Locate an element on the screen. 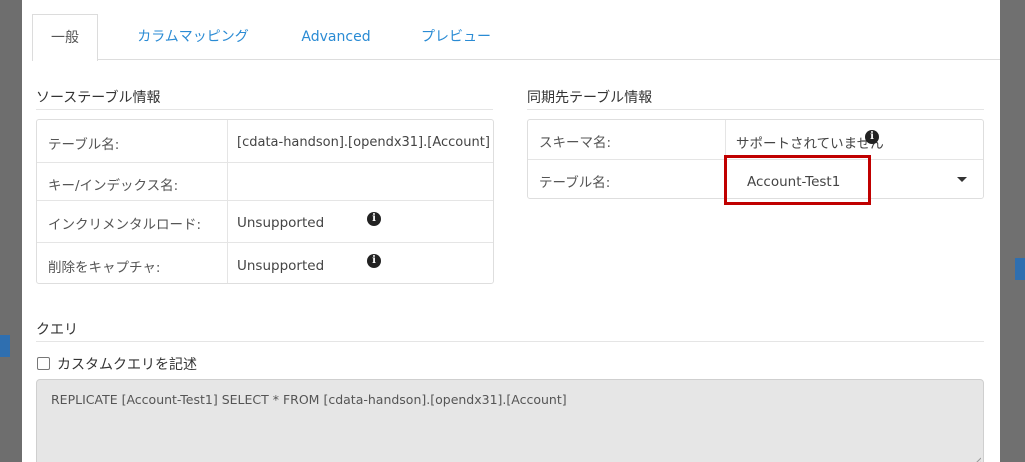 The width and height of the screenshot is (1025, 462). destination-section-title: 同期先テーブル情報 is located at coordinates (590, 98).